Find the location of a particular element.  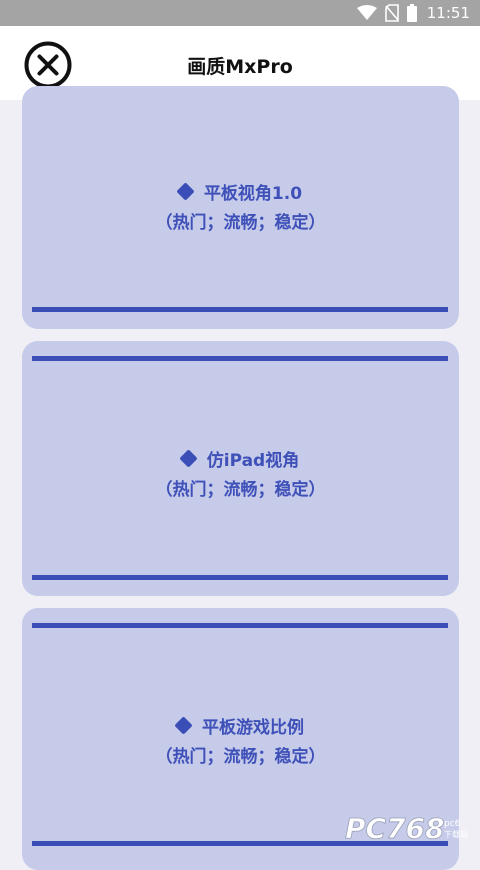

option-title-row: 平板视角1.0 is located at coordinates (240, 191).